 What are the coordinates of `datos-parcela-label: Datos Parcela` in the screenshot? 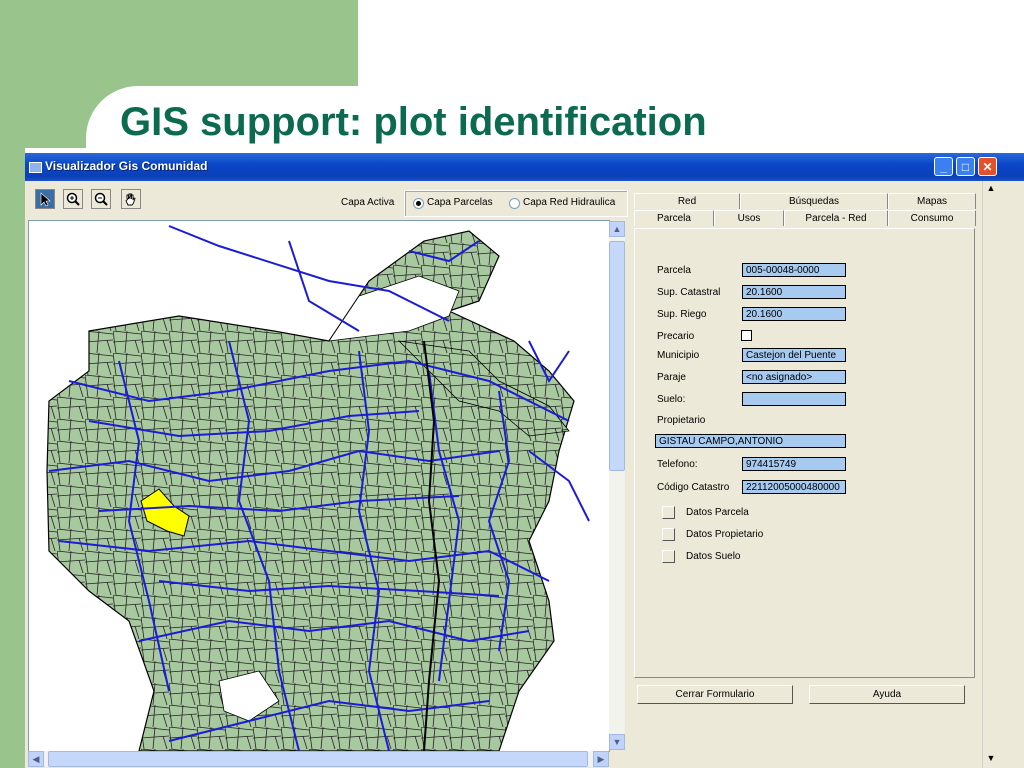 It's located at (717, 512).